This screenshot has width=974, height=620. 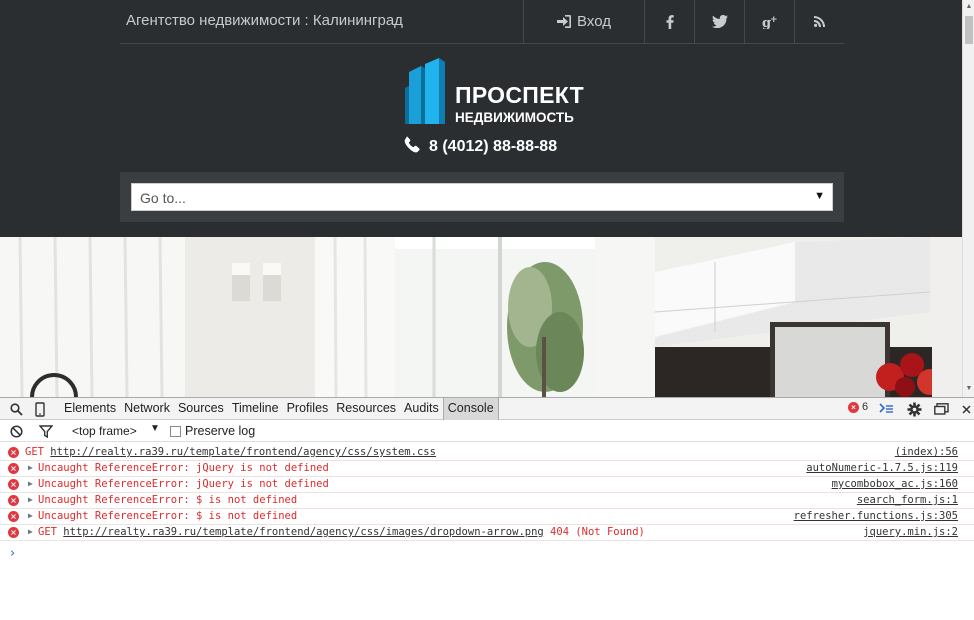 I want to click on rss-link, so click(x=819, y=21).